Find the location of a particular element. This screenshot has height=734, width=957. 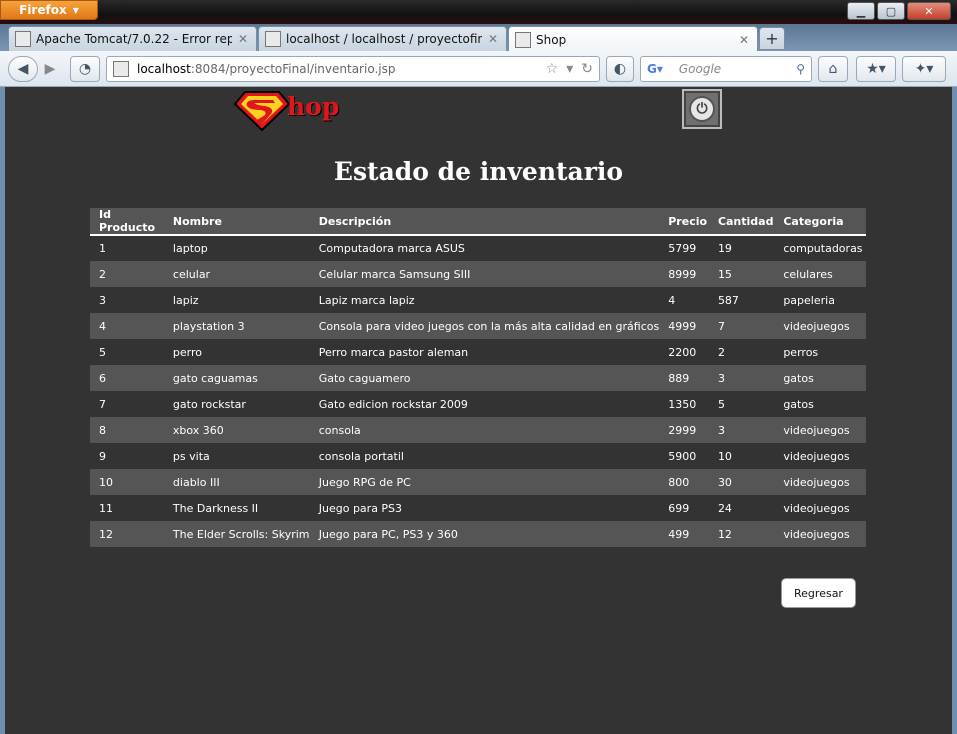

logout-button: ⏻ is located at coordinates (702, 109).